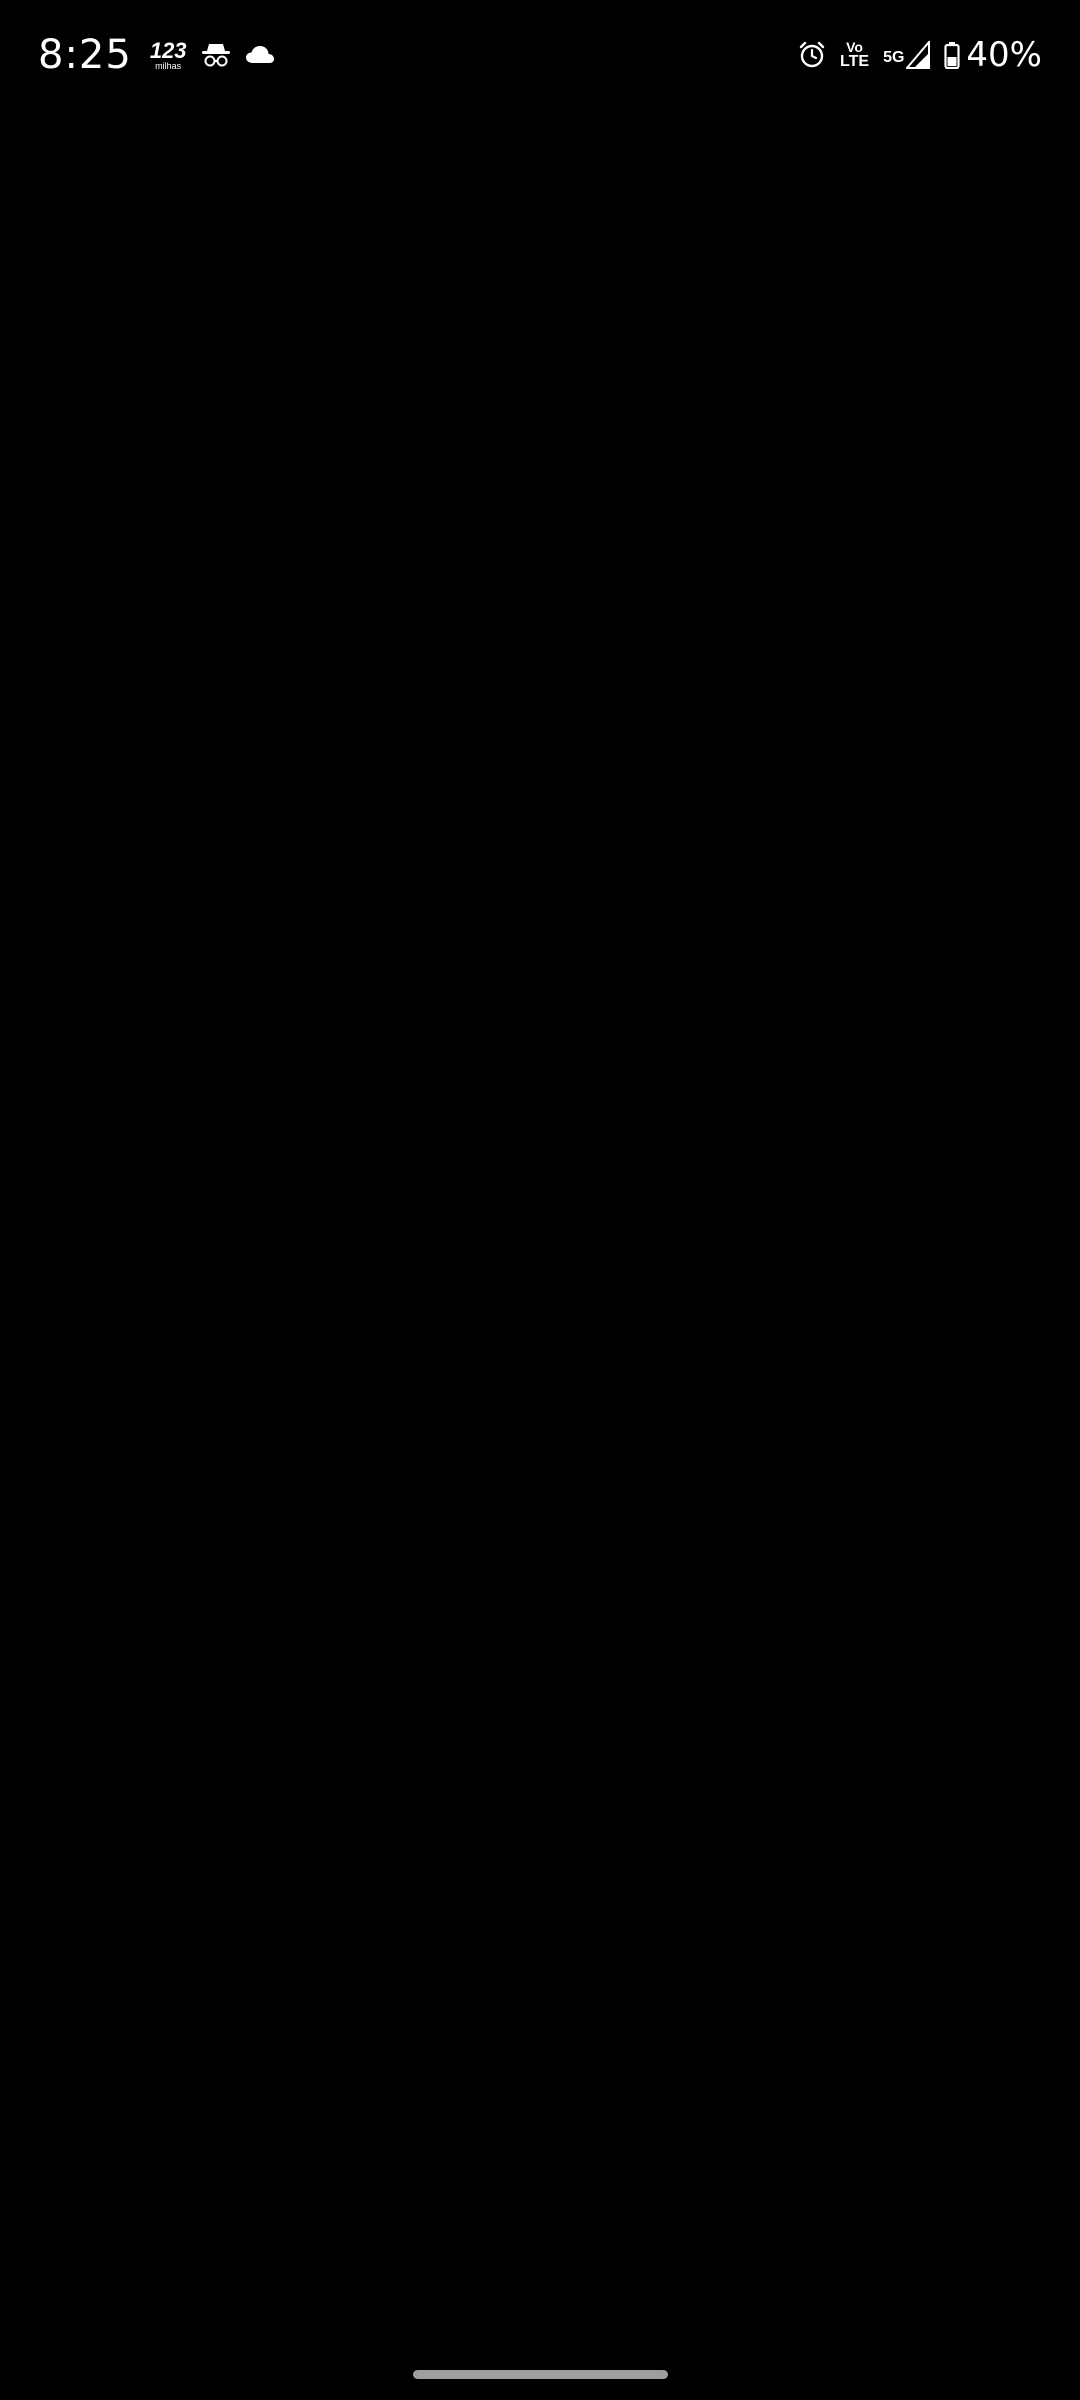  I want to click on network-5g: 5G, so click(907, 55).